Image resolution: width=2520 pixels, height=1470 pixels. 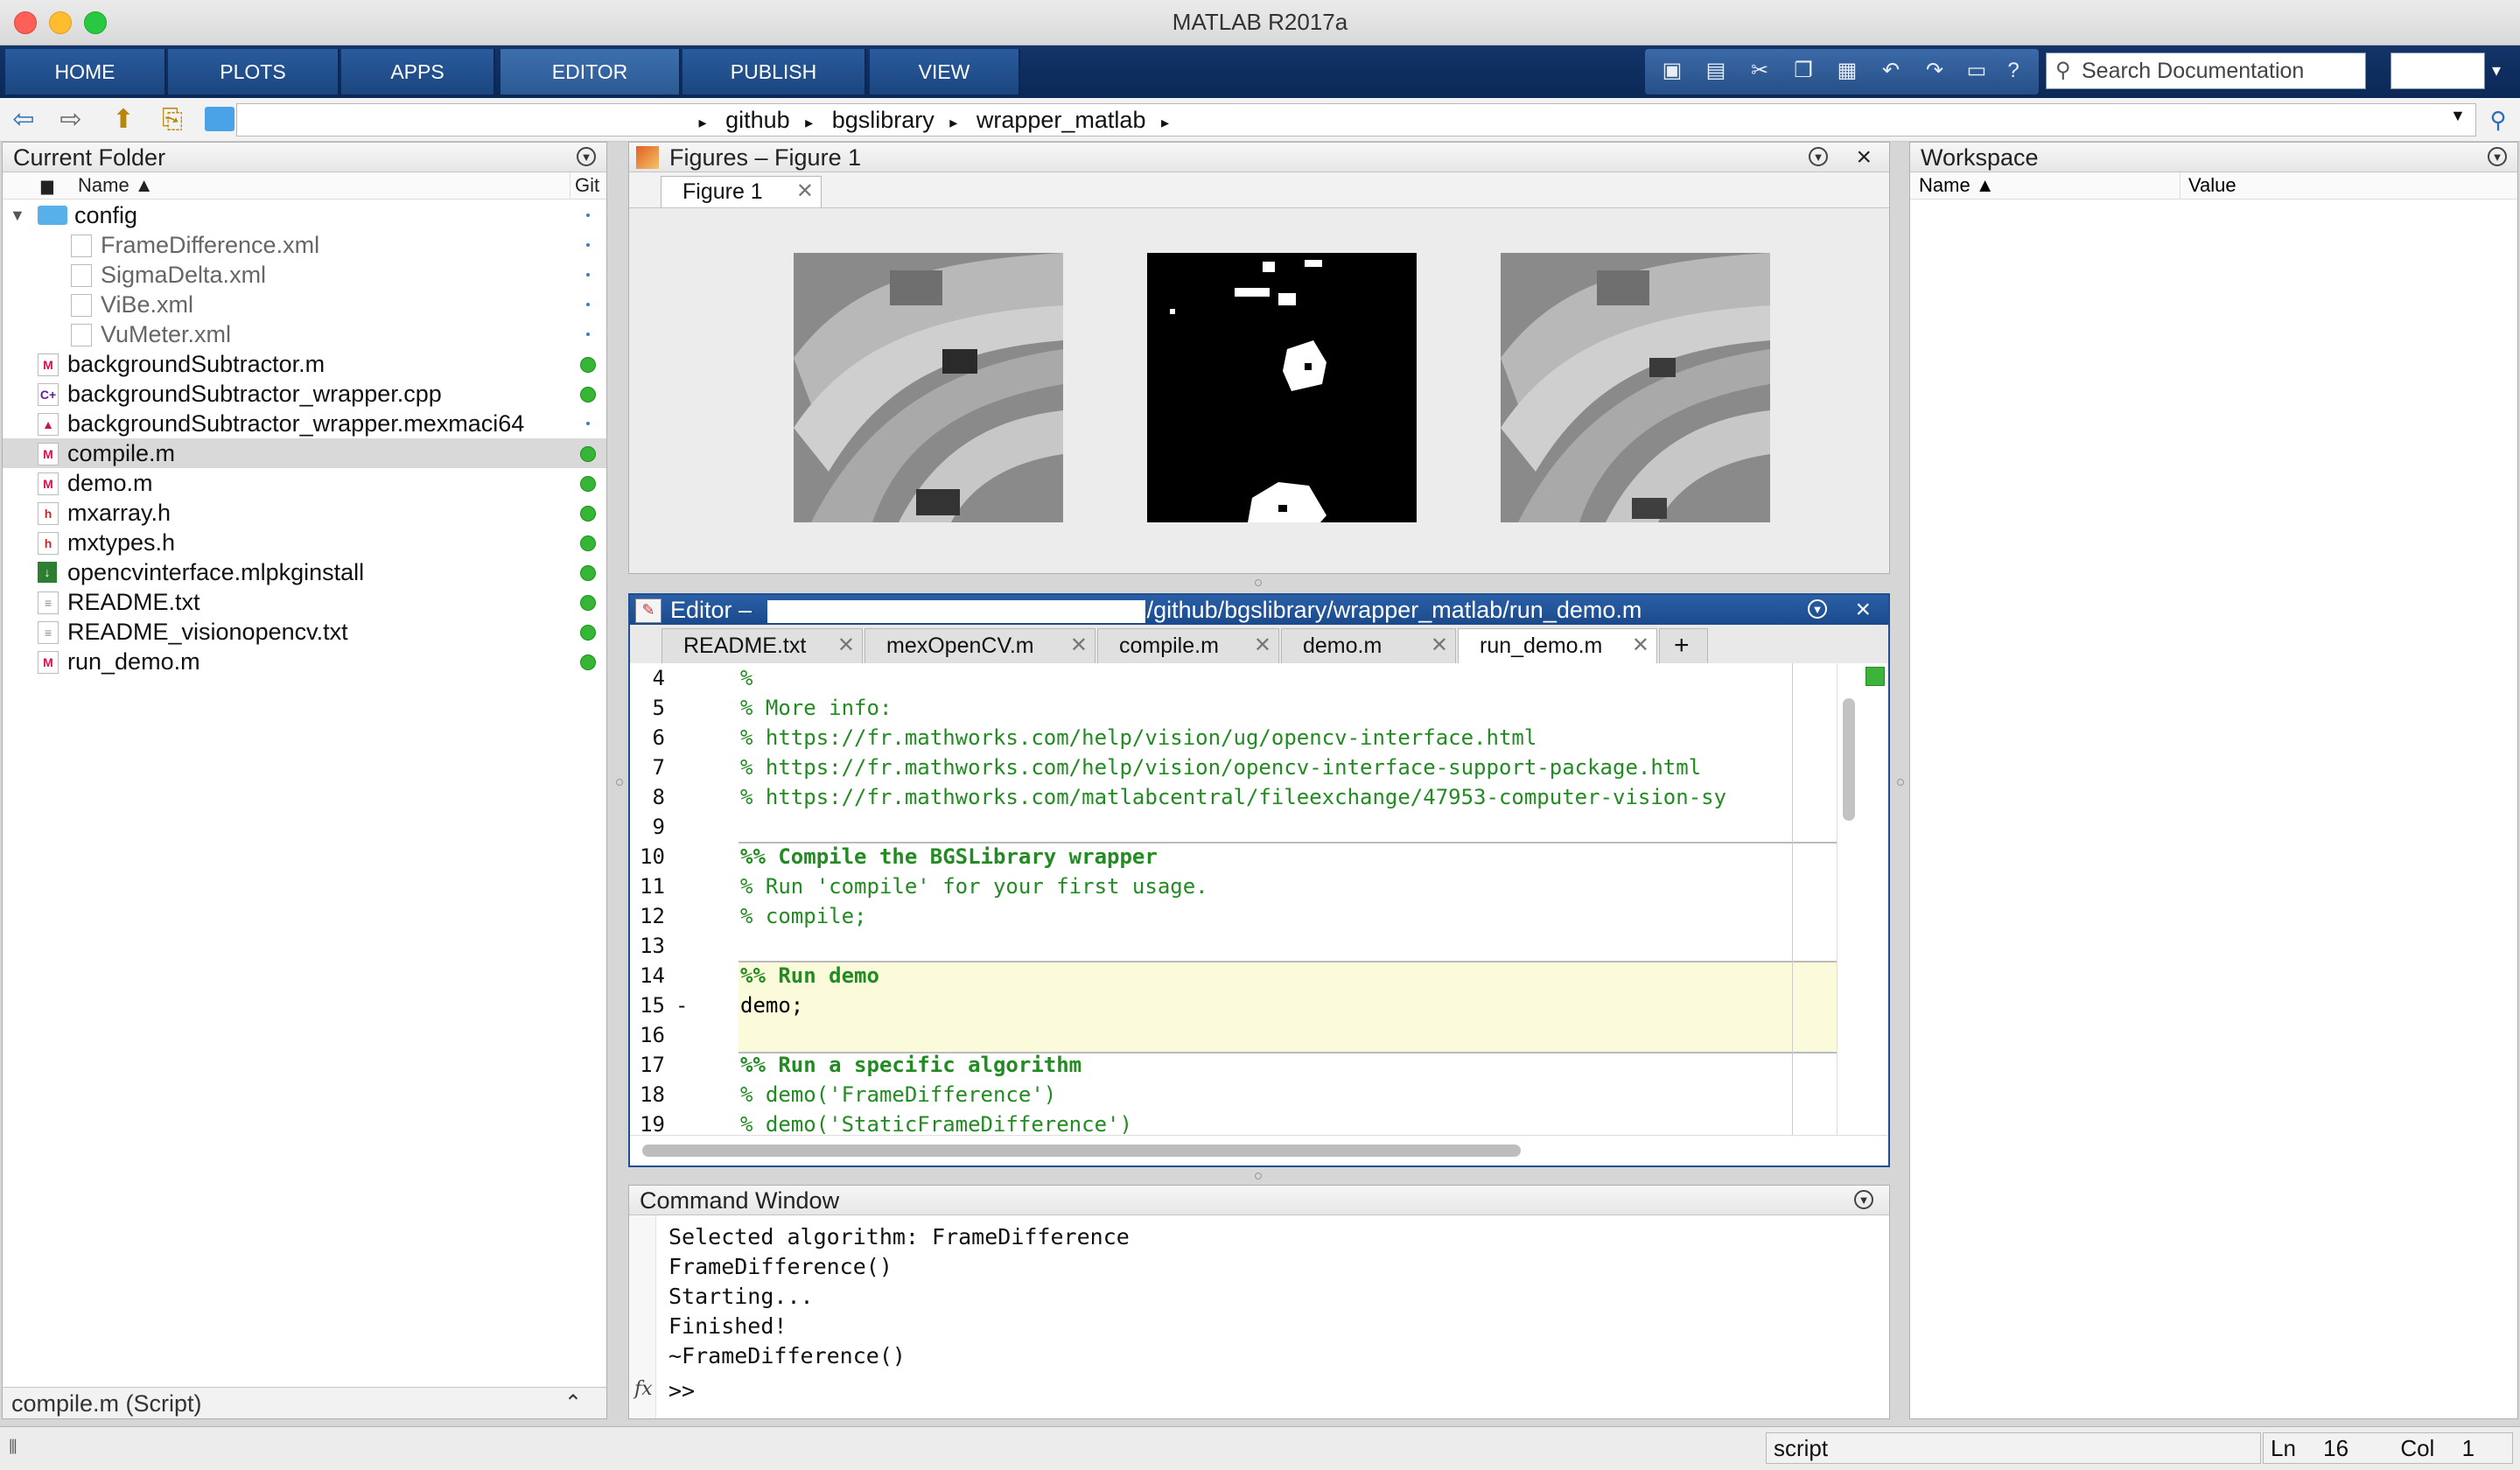 What do you see at coordinates (1234, 1005) in the screenshot?
I see `code-line: 15- demo;` at bounding box center [1234, 1005].